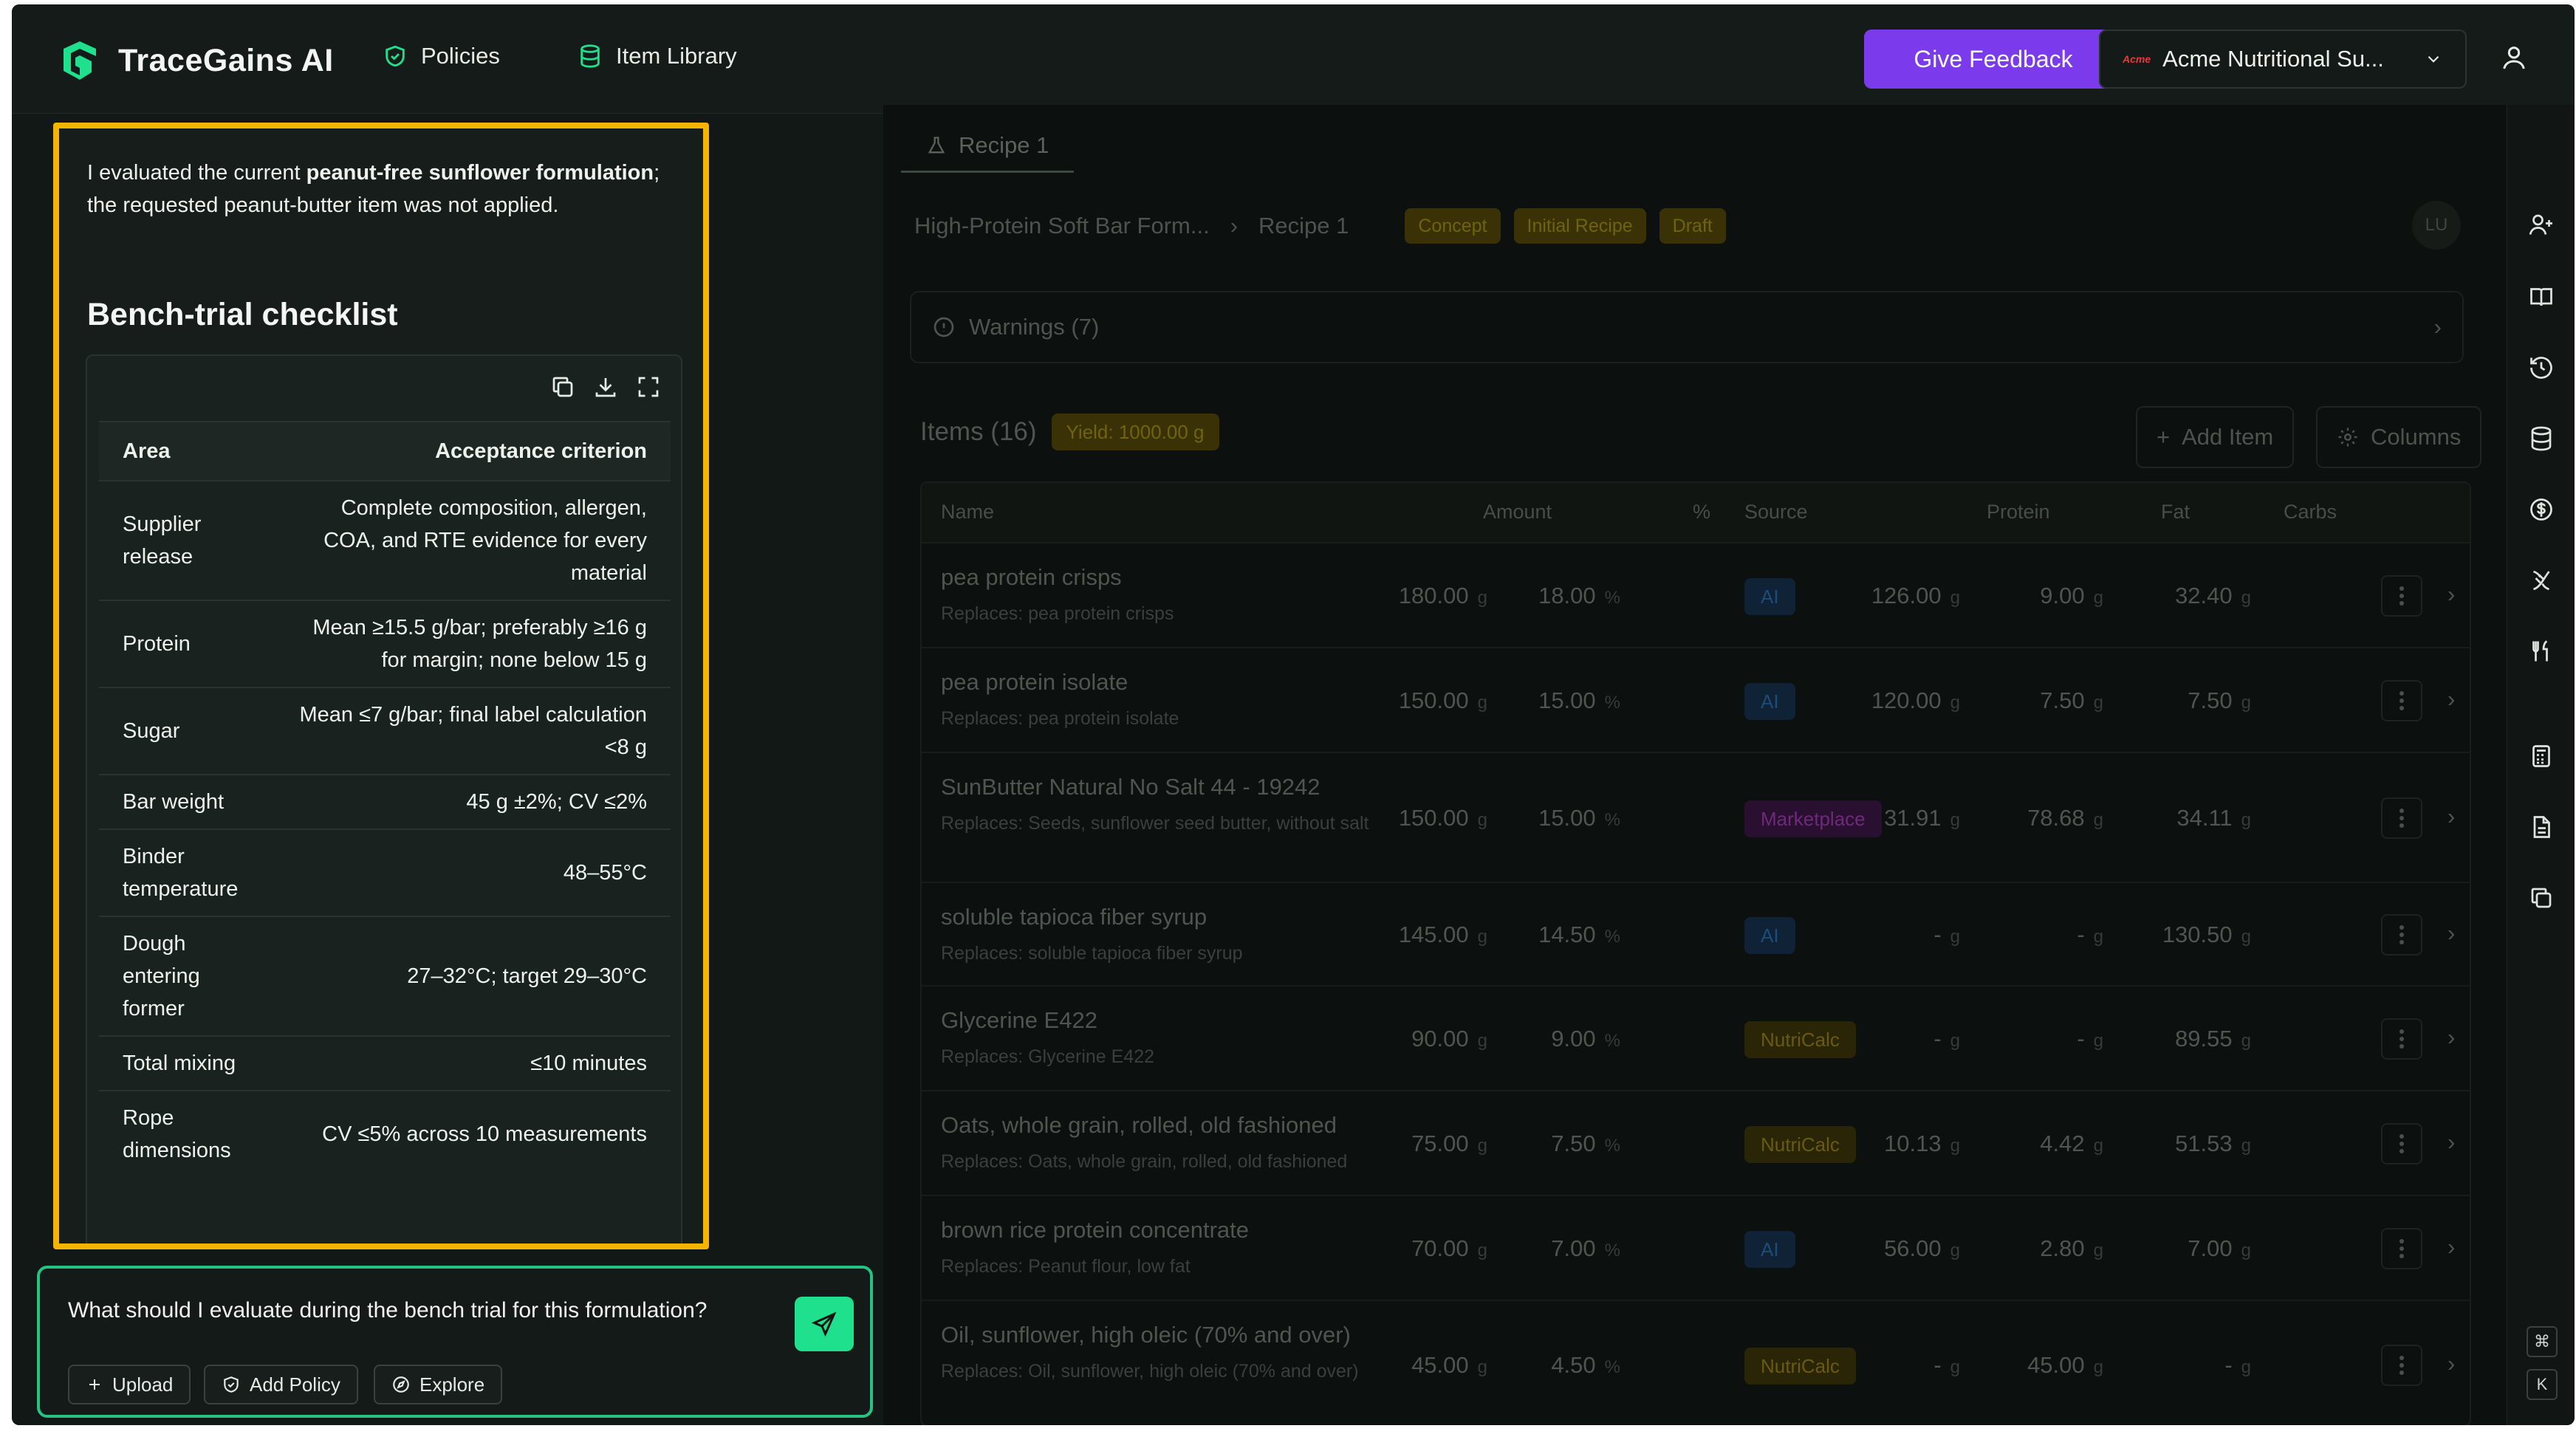 The width and height of the screenshot is (2576, 1434). I want to click on expand-icon, so click(648, 387).